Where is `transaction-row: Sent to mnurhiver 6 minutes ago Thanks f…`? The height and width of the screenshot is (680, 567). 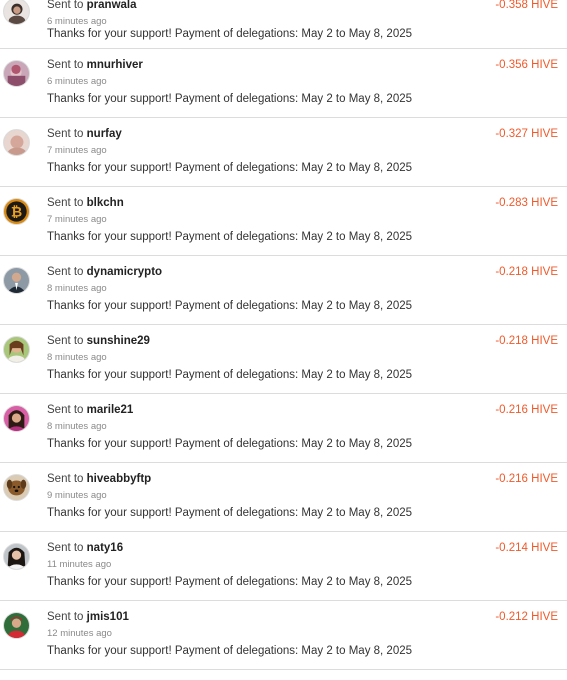 transaction-row: Sent to mnurhiver 6 minutes ago Thanks f… is located at coordinates (283, 83).